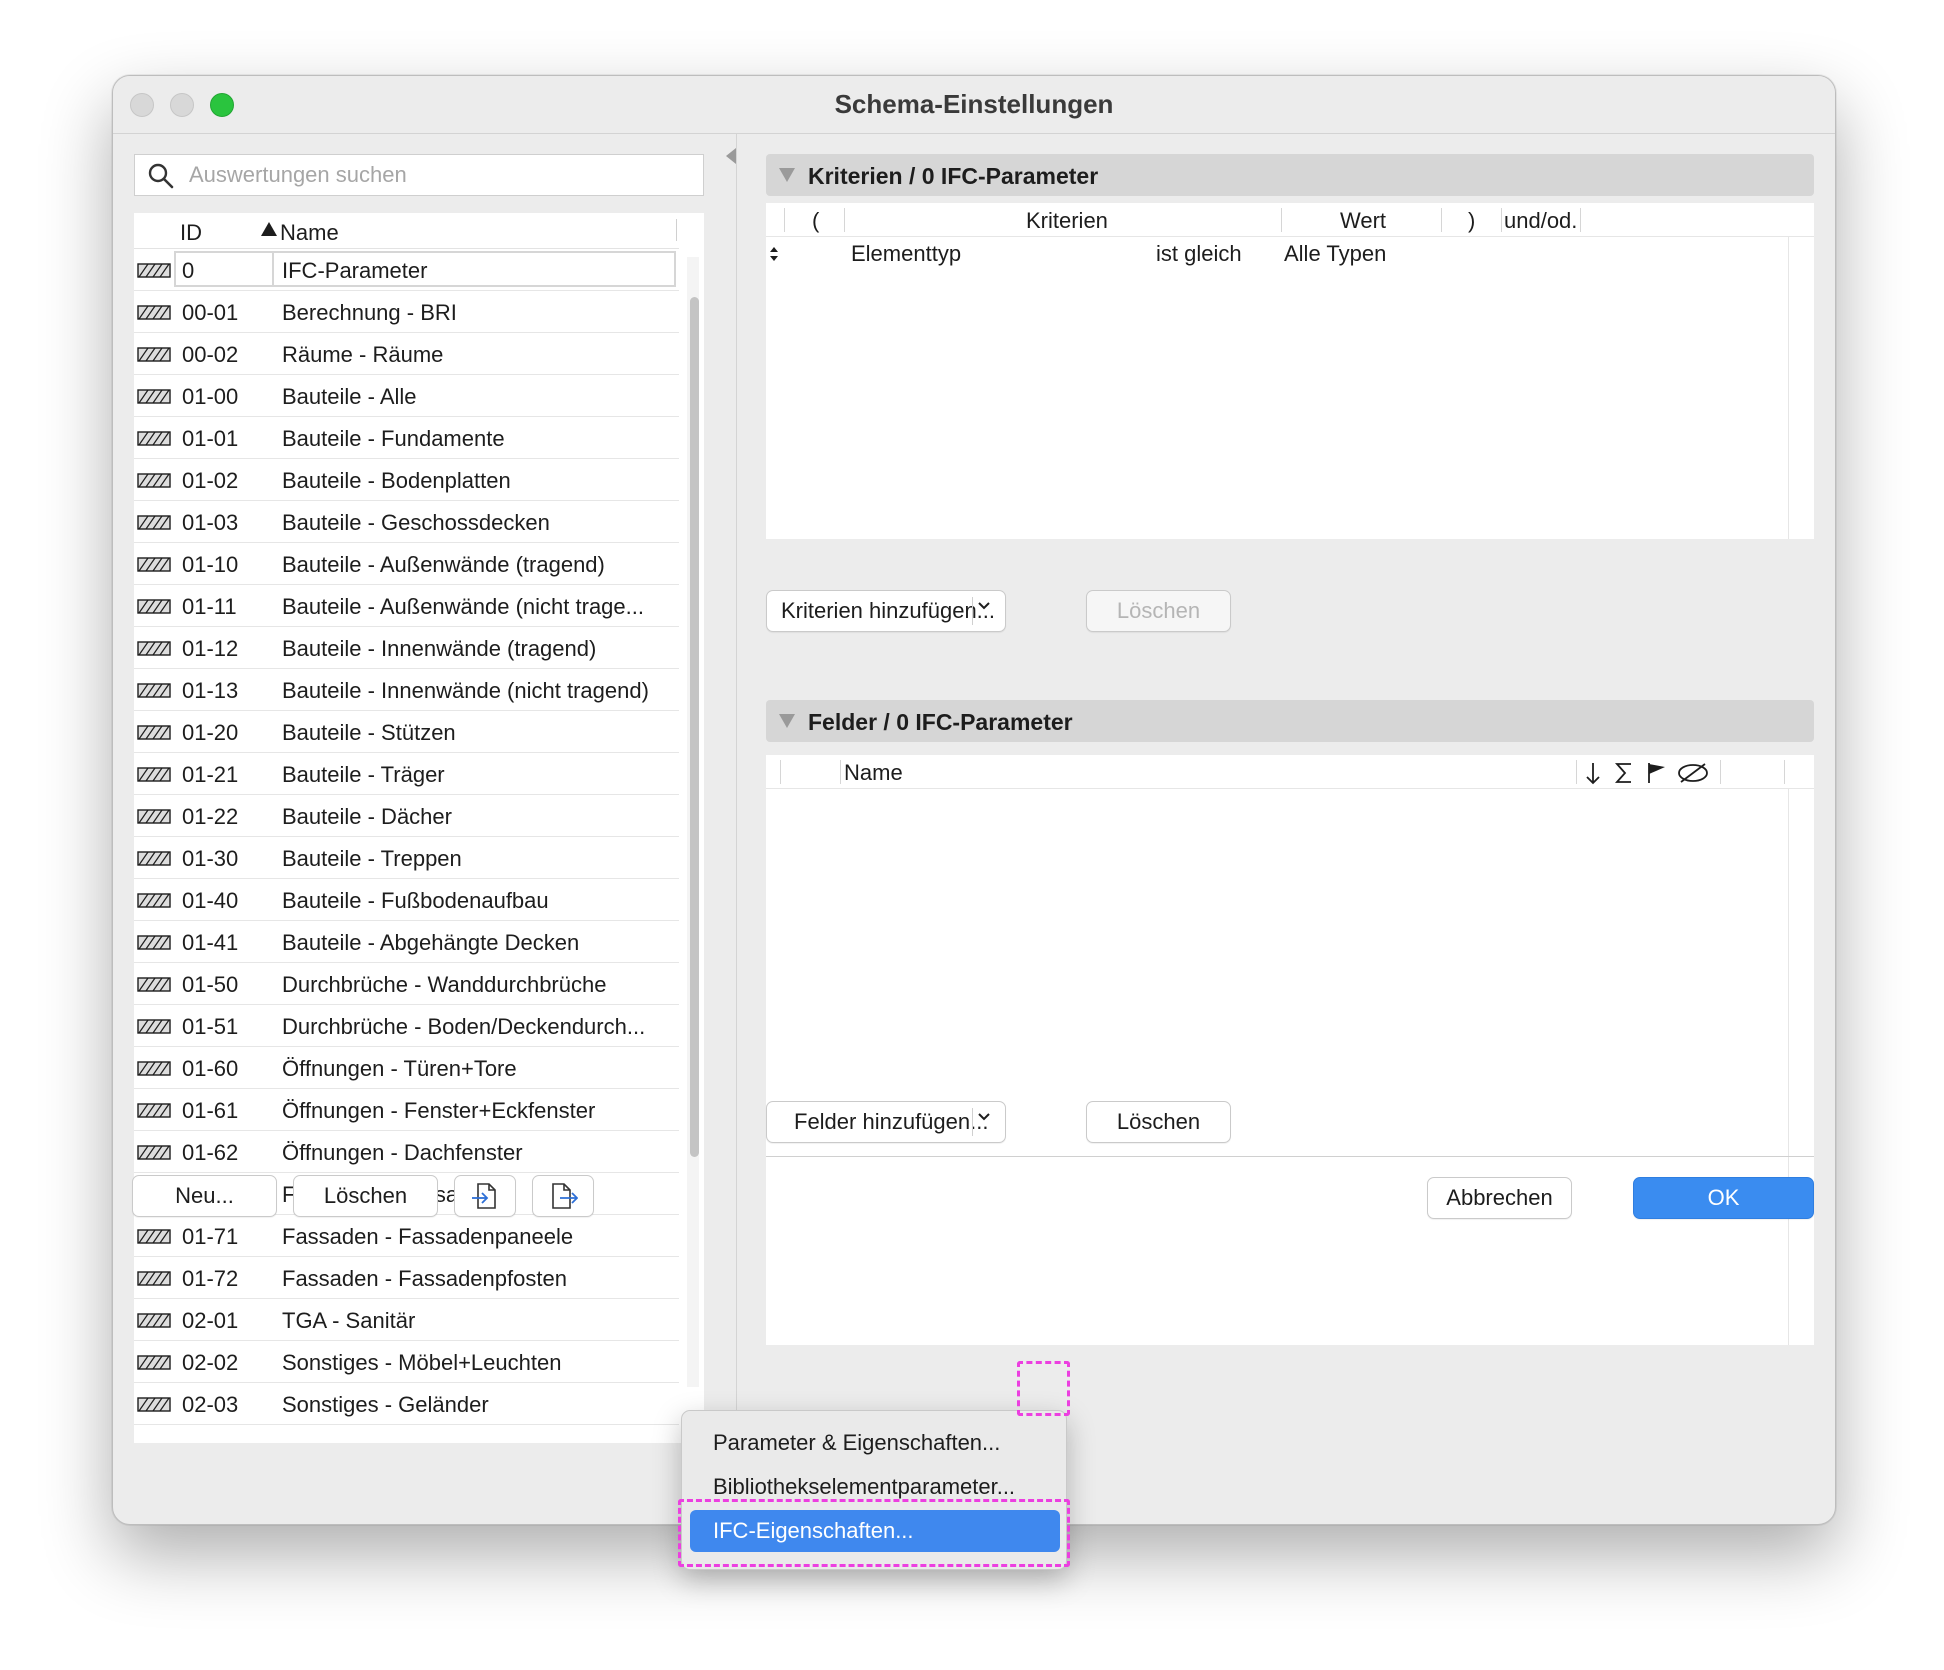 This screenshot has height=1670, width=1944. What do you see at coordinates (406, 942) in the screenshot?
I see `list-item: 01-41 Bauteile - Abgehängte Decken` at bounding box center [406, 942].